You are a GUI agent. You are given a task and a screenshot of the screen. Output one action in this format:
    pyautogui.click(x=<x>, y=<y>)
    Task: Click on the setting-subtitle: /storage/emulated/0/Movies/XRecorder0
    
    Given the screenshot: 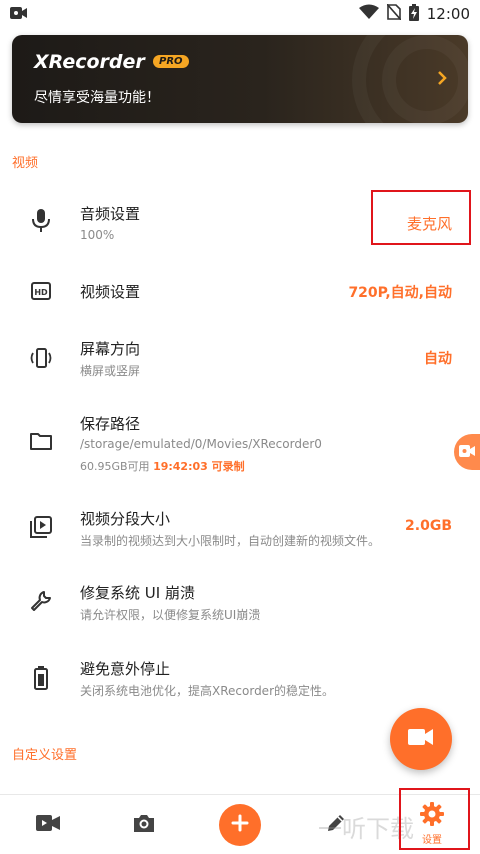 What is the action you would take?
    pyautogui.click(x=201, y=444)
    